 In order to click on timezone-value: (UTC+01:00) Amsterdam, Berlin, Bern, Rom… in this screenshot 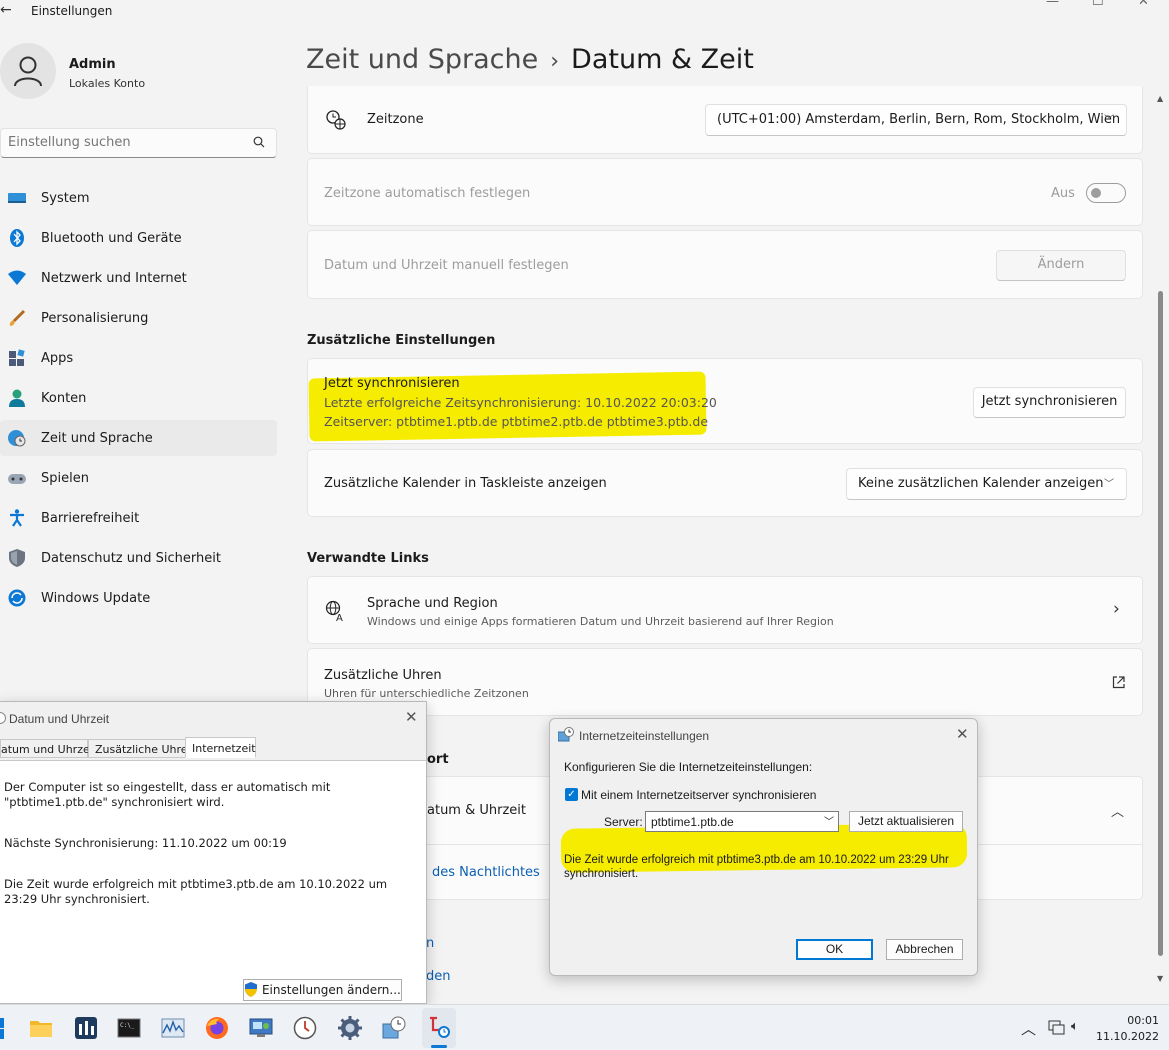, I will do `click(919, 119)`.